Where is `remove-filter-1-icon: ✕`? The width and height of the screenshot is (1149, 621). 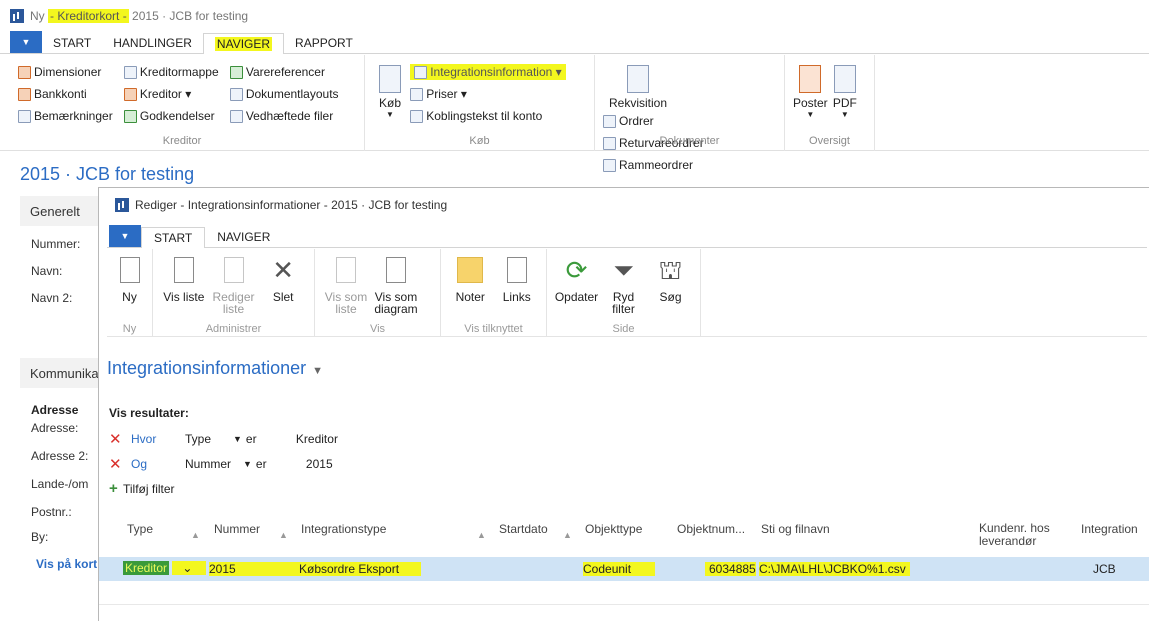 remove-filter-1-icon: ✕ is located at coordinates (120, 439).